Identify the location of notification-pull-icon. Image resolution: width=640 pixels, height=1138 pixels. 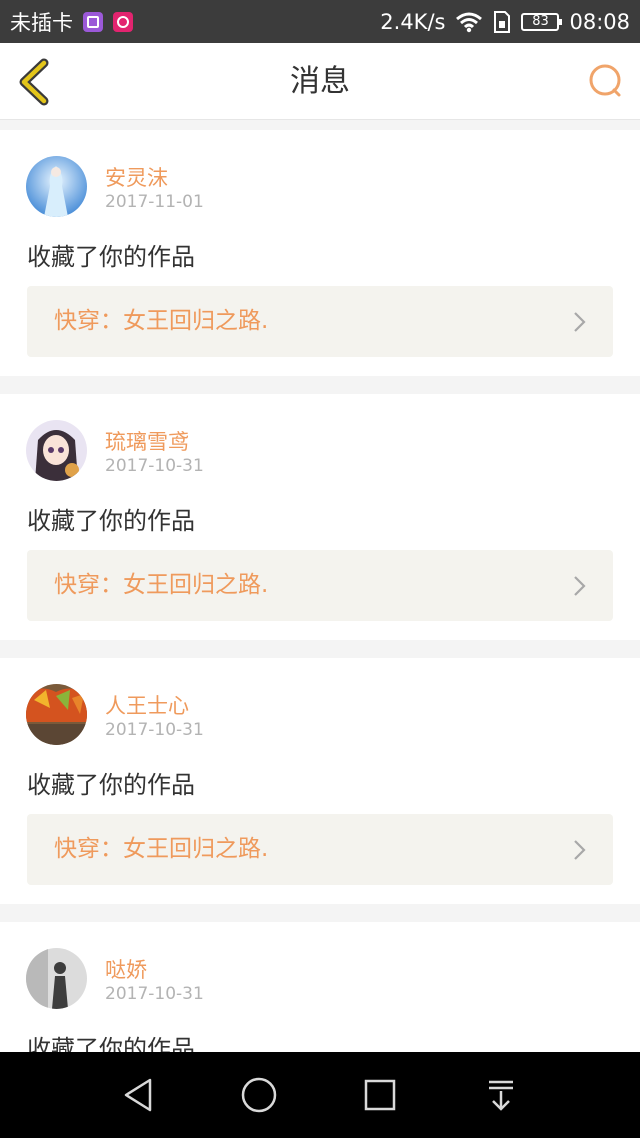
(501, 1095).